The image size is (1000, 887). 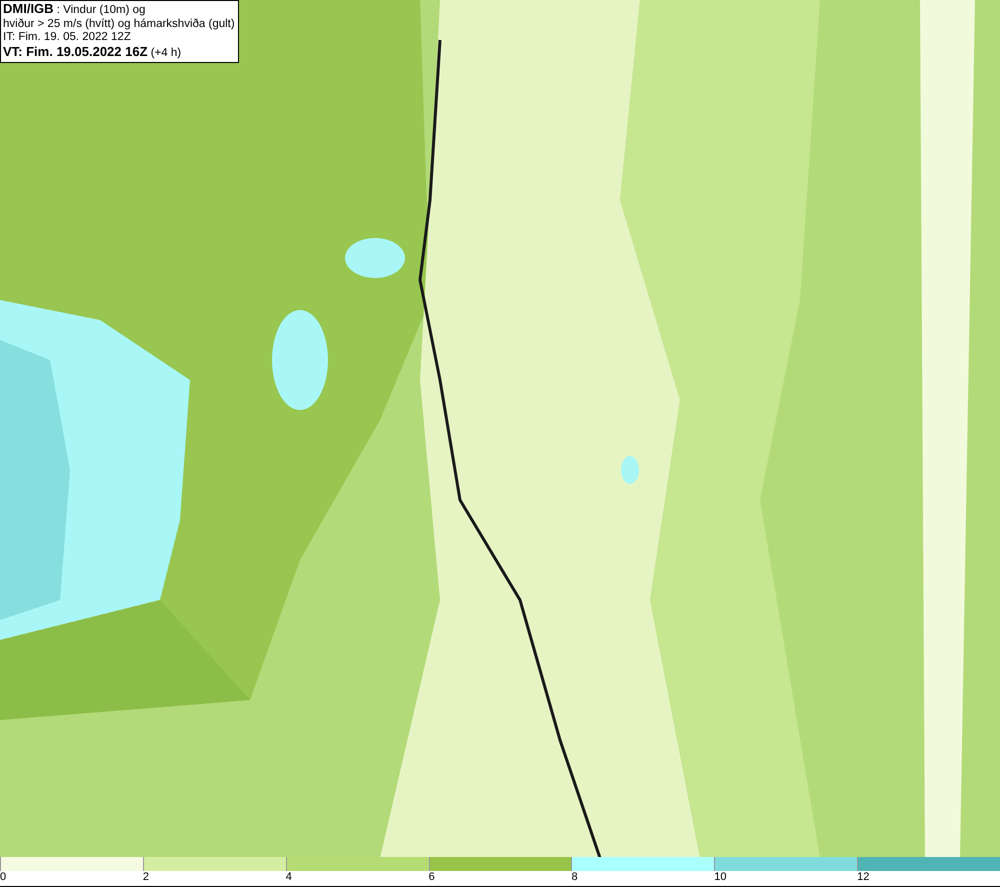 What do you see at coordinates (574, 877) in the screenshot?
I see `legend-tick-label: 8` at bounding box center [574, 877].